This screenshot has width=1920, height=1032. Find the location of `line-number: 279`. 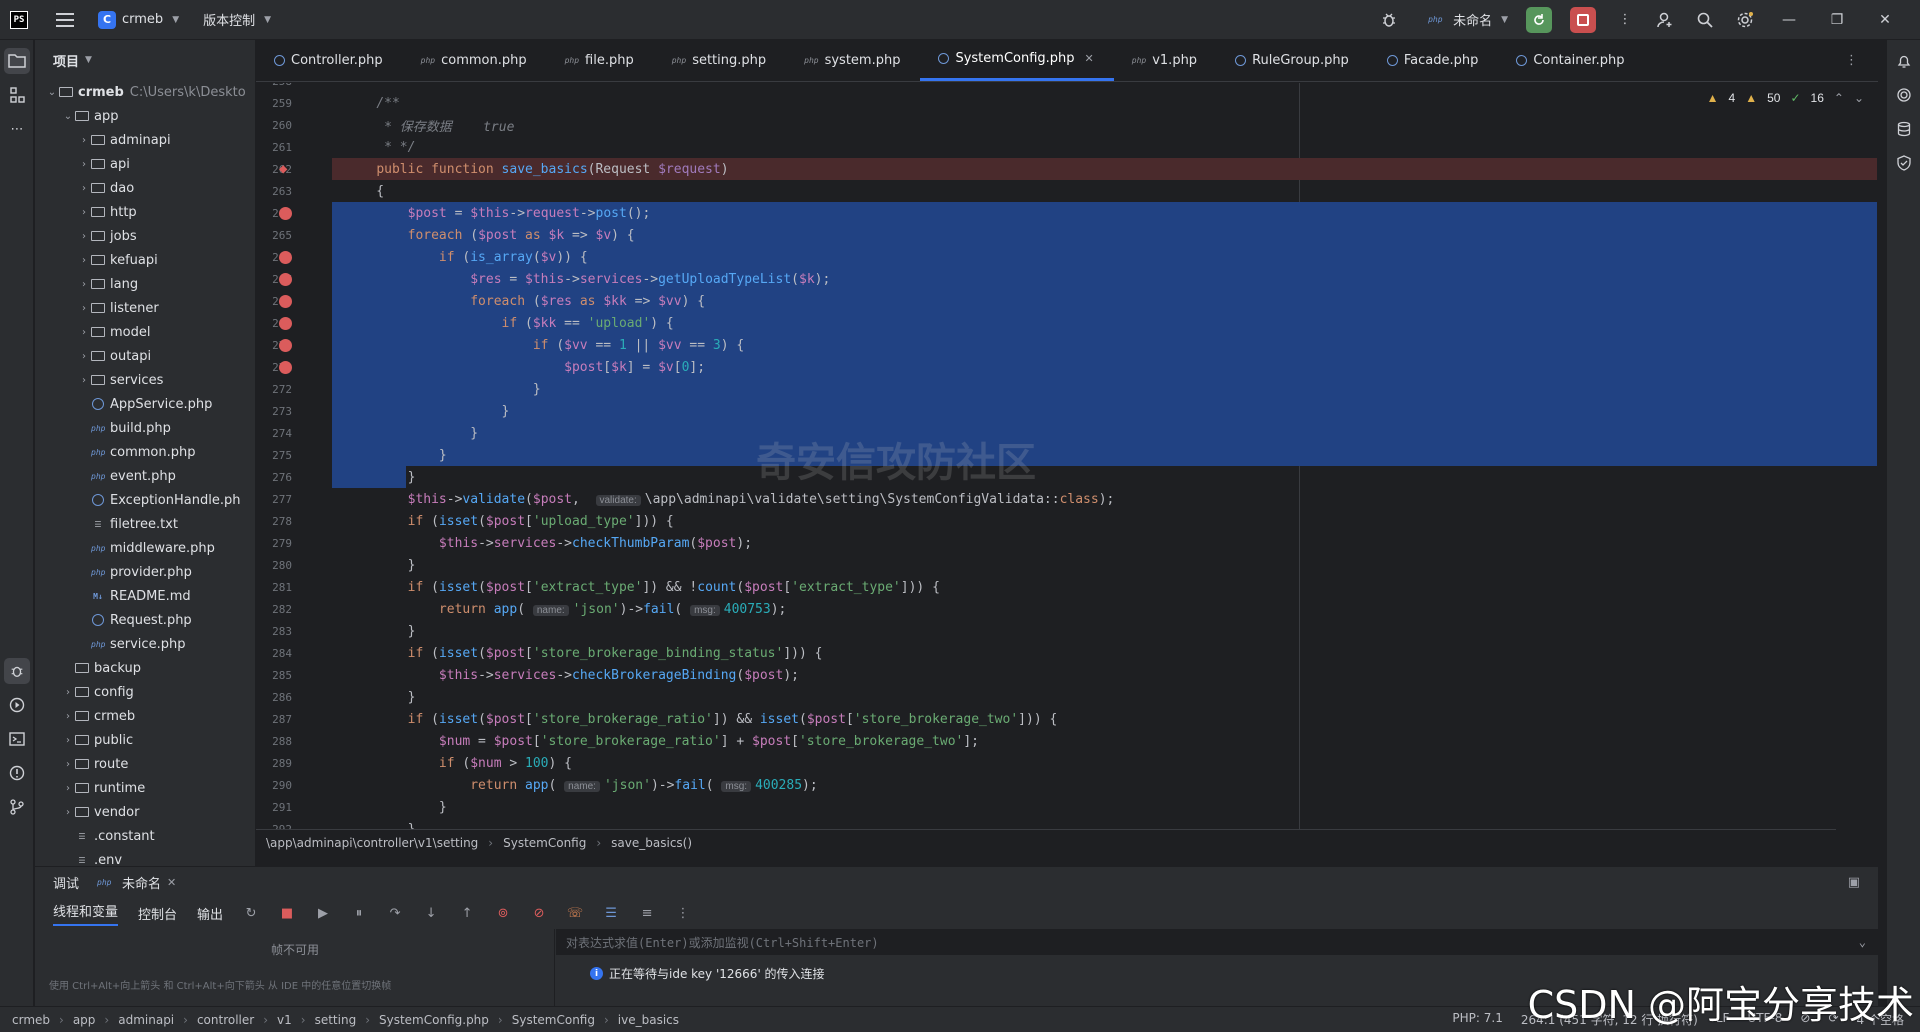

line-number: 279 is located at coordinates (274, 543).